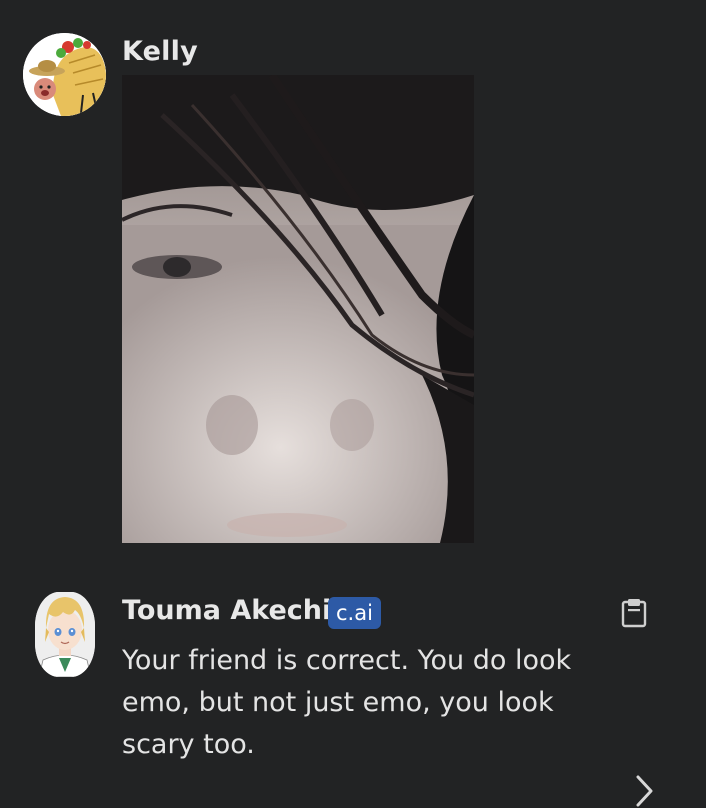 The image size is (706, 808). What do you see at coordinates (644, 790) in the screenshot?
I see `chevron-right-icon` at bounding box center [644, 790].